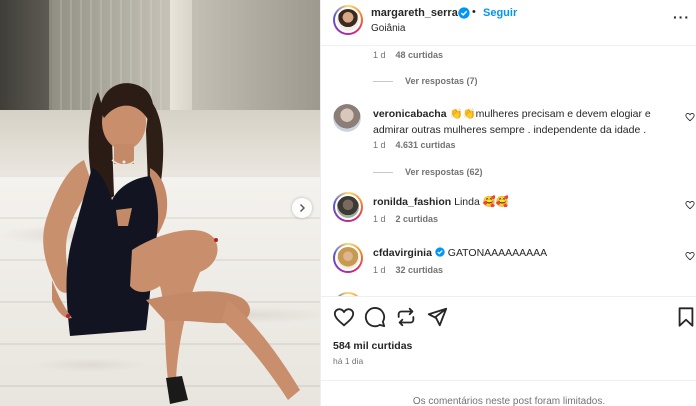  What do you see at coordinates (685, 317) in the screenshot?
I see `bookmark-icon` at bounding box center [685, 317].